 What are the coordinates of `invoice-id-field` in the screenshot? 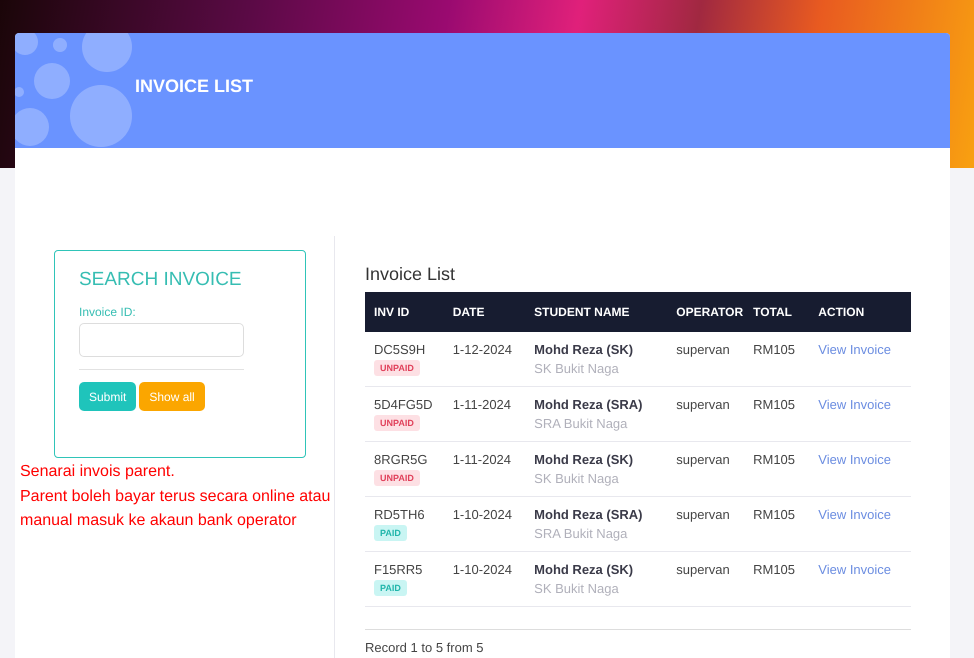 It's located at (161, 340).